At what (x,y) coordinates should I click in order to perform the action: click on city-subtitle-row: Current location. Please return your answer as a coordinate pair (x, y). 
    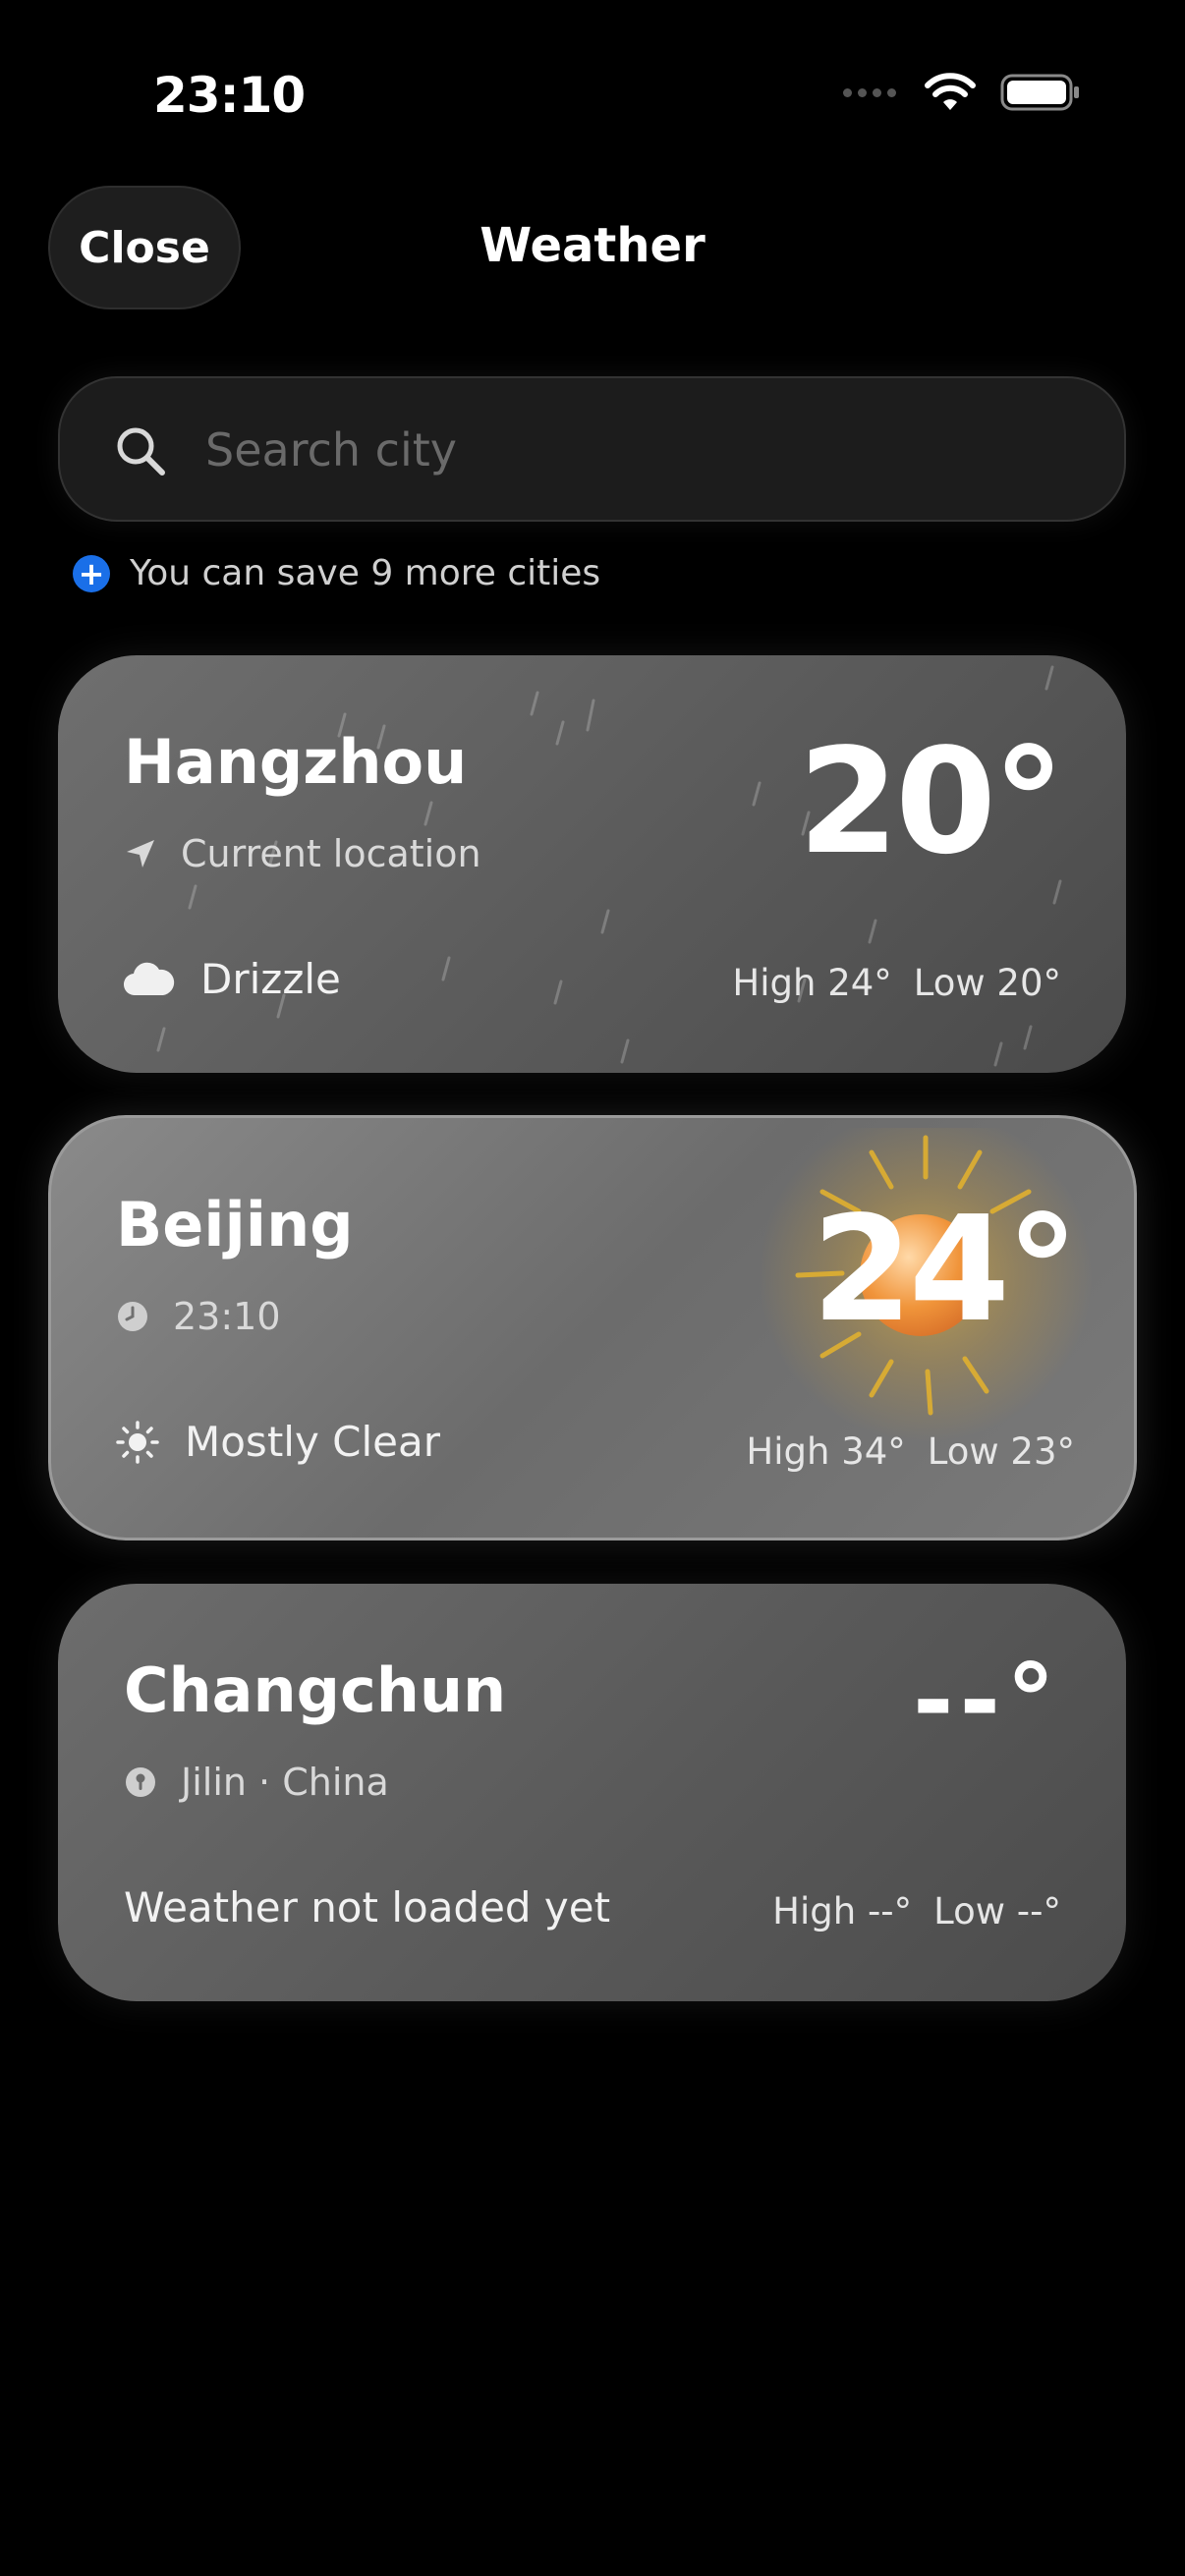
    Looking at the image, I should click on (303, 853).